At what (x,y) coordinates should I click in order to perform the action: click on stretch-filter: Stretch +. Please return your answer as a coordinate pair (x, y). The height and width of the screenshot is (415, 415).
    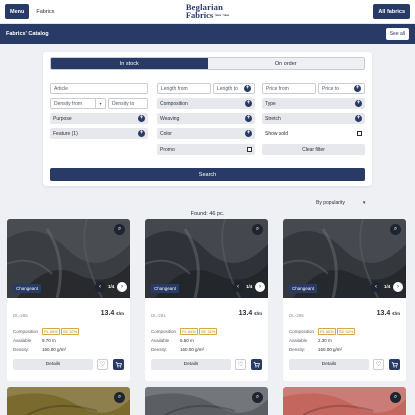
    Looking at the image, I should click on (313, 118).